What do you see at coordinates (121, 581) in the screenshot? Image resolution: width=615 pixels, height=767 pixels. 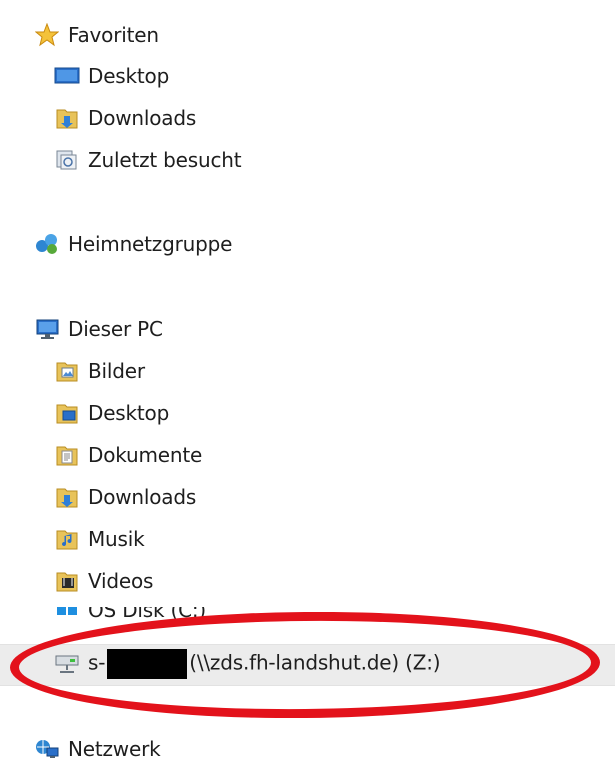 I see `this-pc-item-label: Videos` at bounding box center [121, 581].